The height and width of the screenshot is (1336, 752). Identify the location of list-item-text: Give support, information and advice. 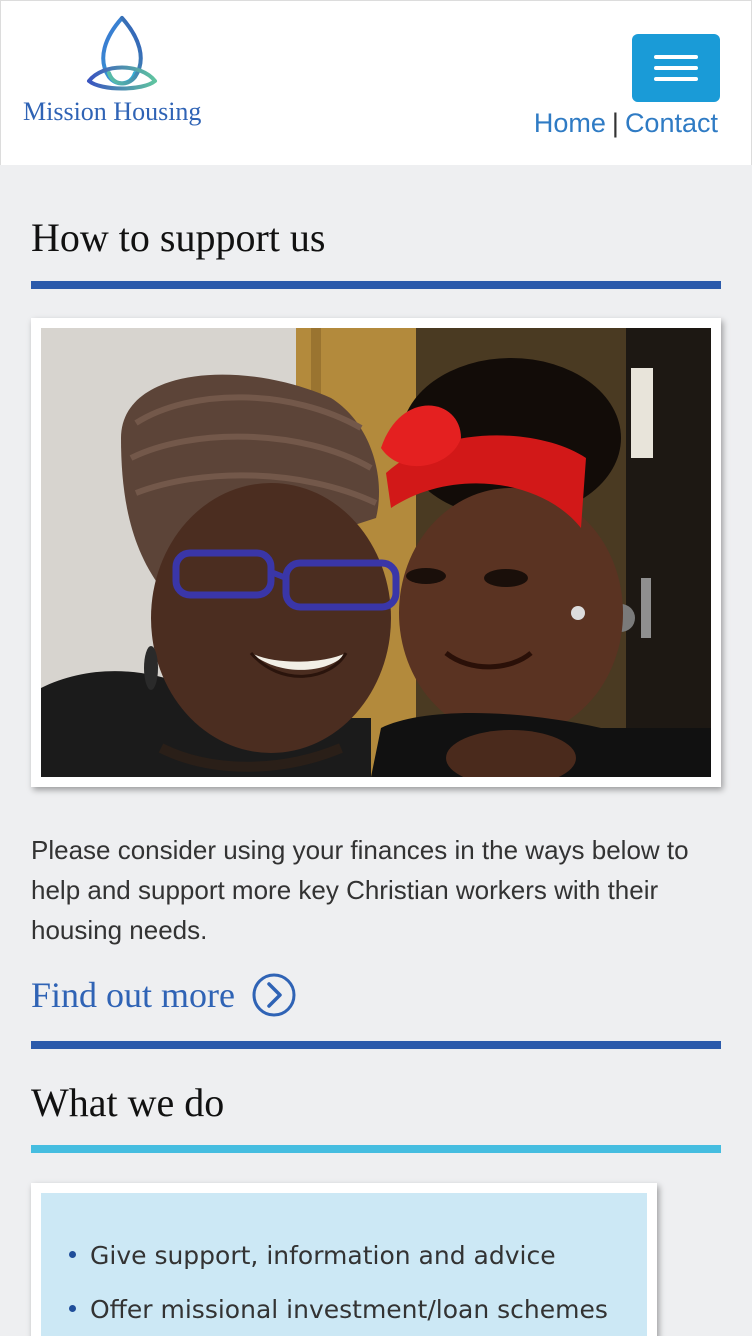
(323, 1255).